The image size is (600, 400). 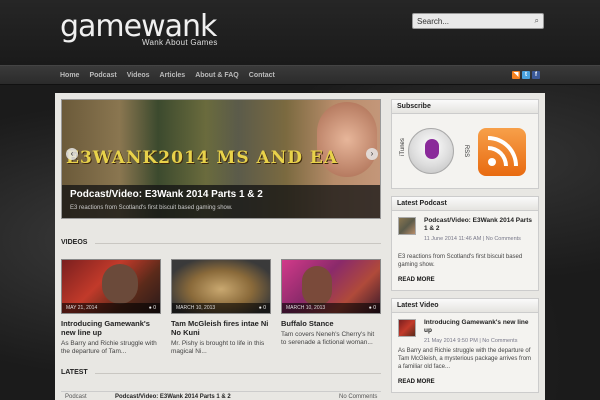 I want to click on subscribe-widget: Subscribe iTunes RSS, so click(x=465, y=144).